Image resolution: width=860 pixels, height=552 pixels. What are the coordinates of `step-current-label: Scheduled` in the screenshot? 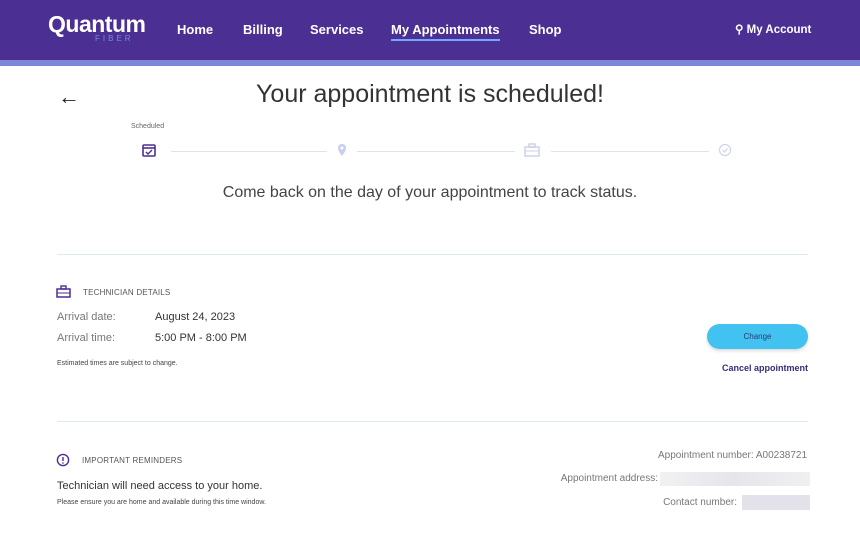 It's located at (148, 126).